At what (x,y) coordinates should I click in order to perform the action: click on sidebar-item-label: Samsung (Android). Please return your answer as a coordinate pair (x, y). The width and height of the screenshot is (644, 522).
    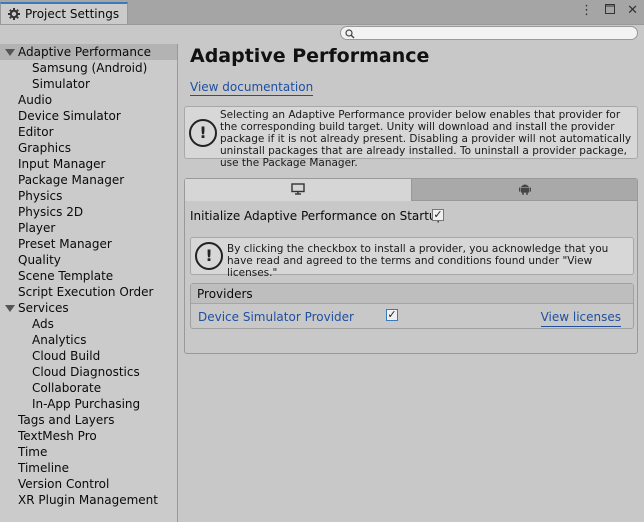
    Looking at the image, I should click on (90, 68).